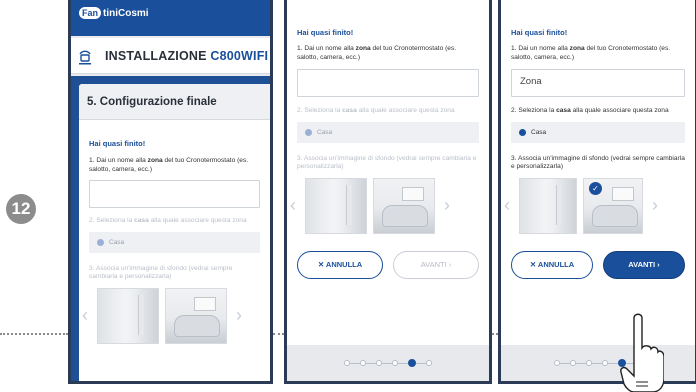 This screenshot has height=392, width=696. I want to click on tap-hand-icon, so click(642, 352).